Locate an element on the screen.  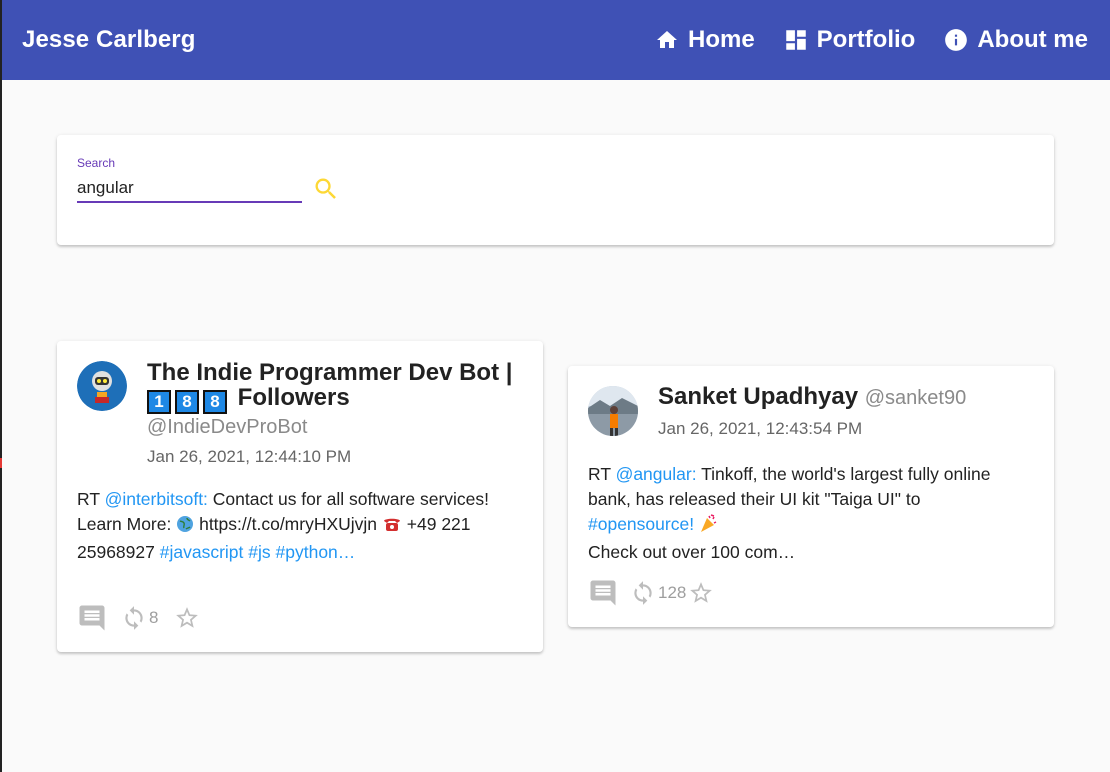
tweet-actions: 8 is located at coordinates (139, 618).